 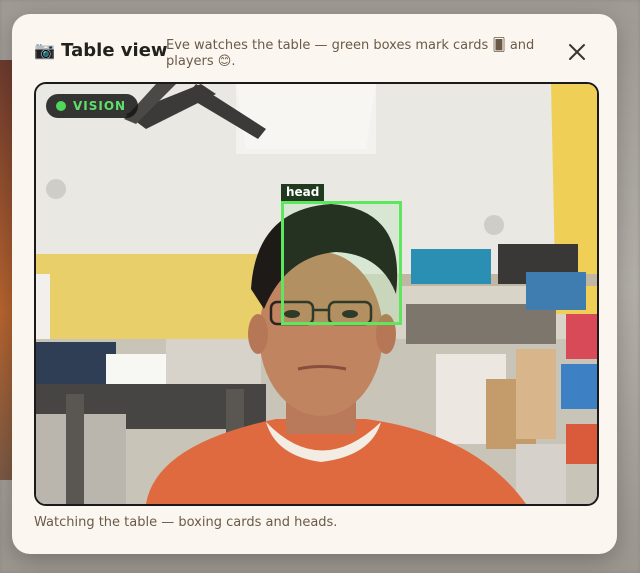 I want to click on modal-title: 📷 Table view, so click(x=101, y=50).